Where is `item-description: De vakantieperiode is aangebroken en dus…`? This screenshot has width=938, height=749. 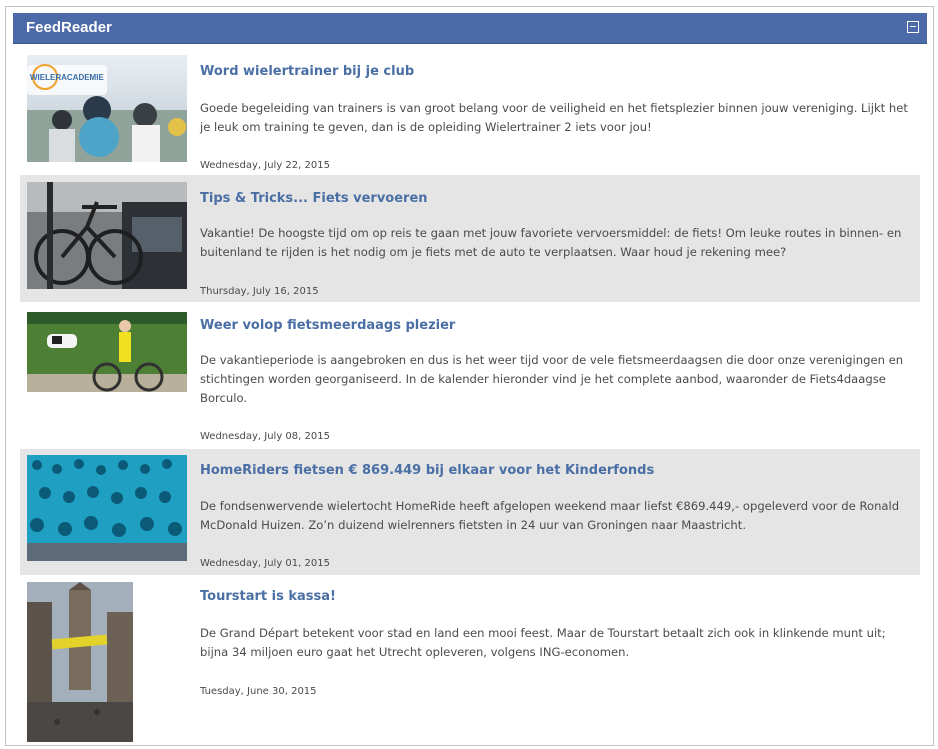 item-description: De vakantieperiode is aangebroken en dus… is located at coordinates (552, 379).